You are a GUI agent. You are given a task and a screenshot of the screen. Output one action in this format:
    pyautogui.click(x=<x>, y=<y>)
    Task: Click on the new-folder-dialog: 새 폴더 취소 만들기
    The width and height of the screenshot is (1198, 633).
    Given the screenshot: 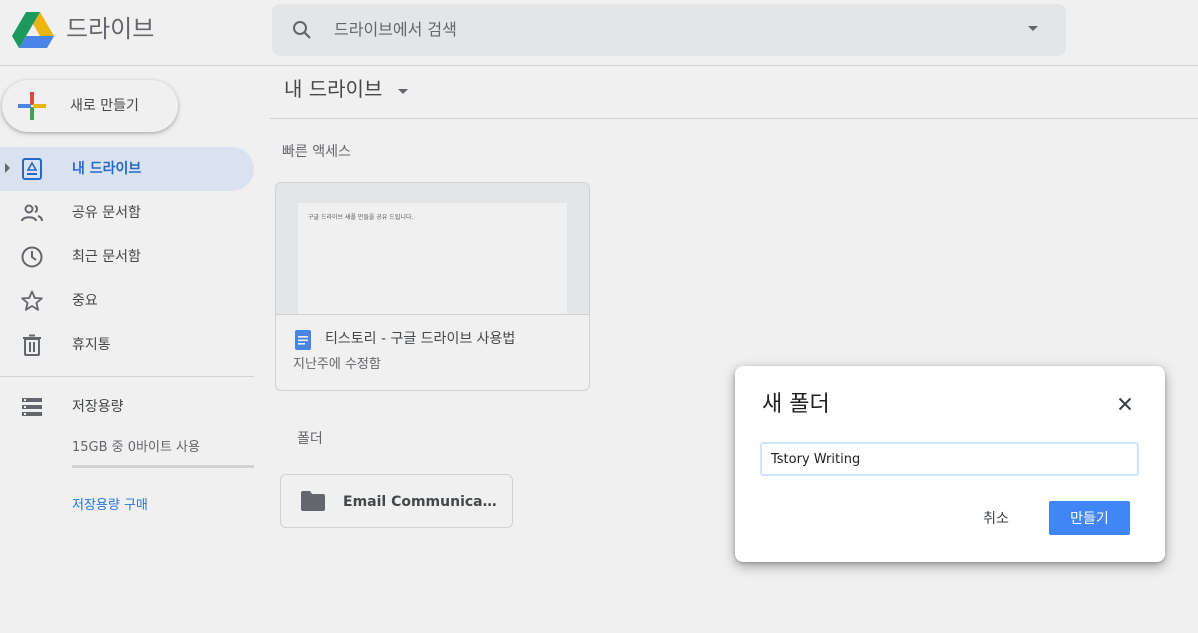 What is the action you would take?
    pyautogui.click(x=950, y=464)
    